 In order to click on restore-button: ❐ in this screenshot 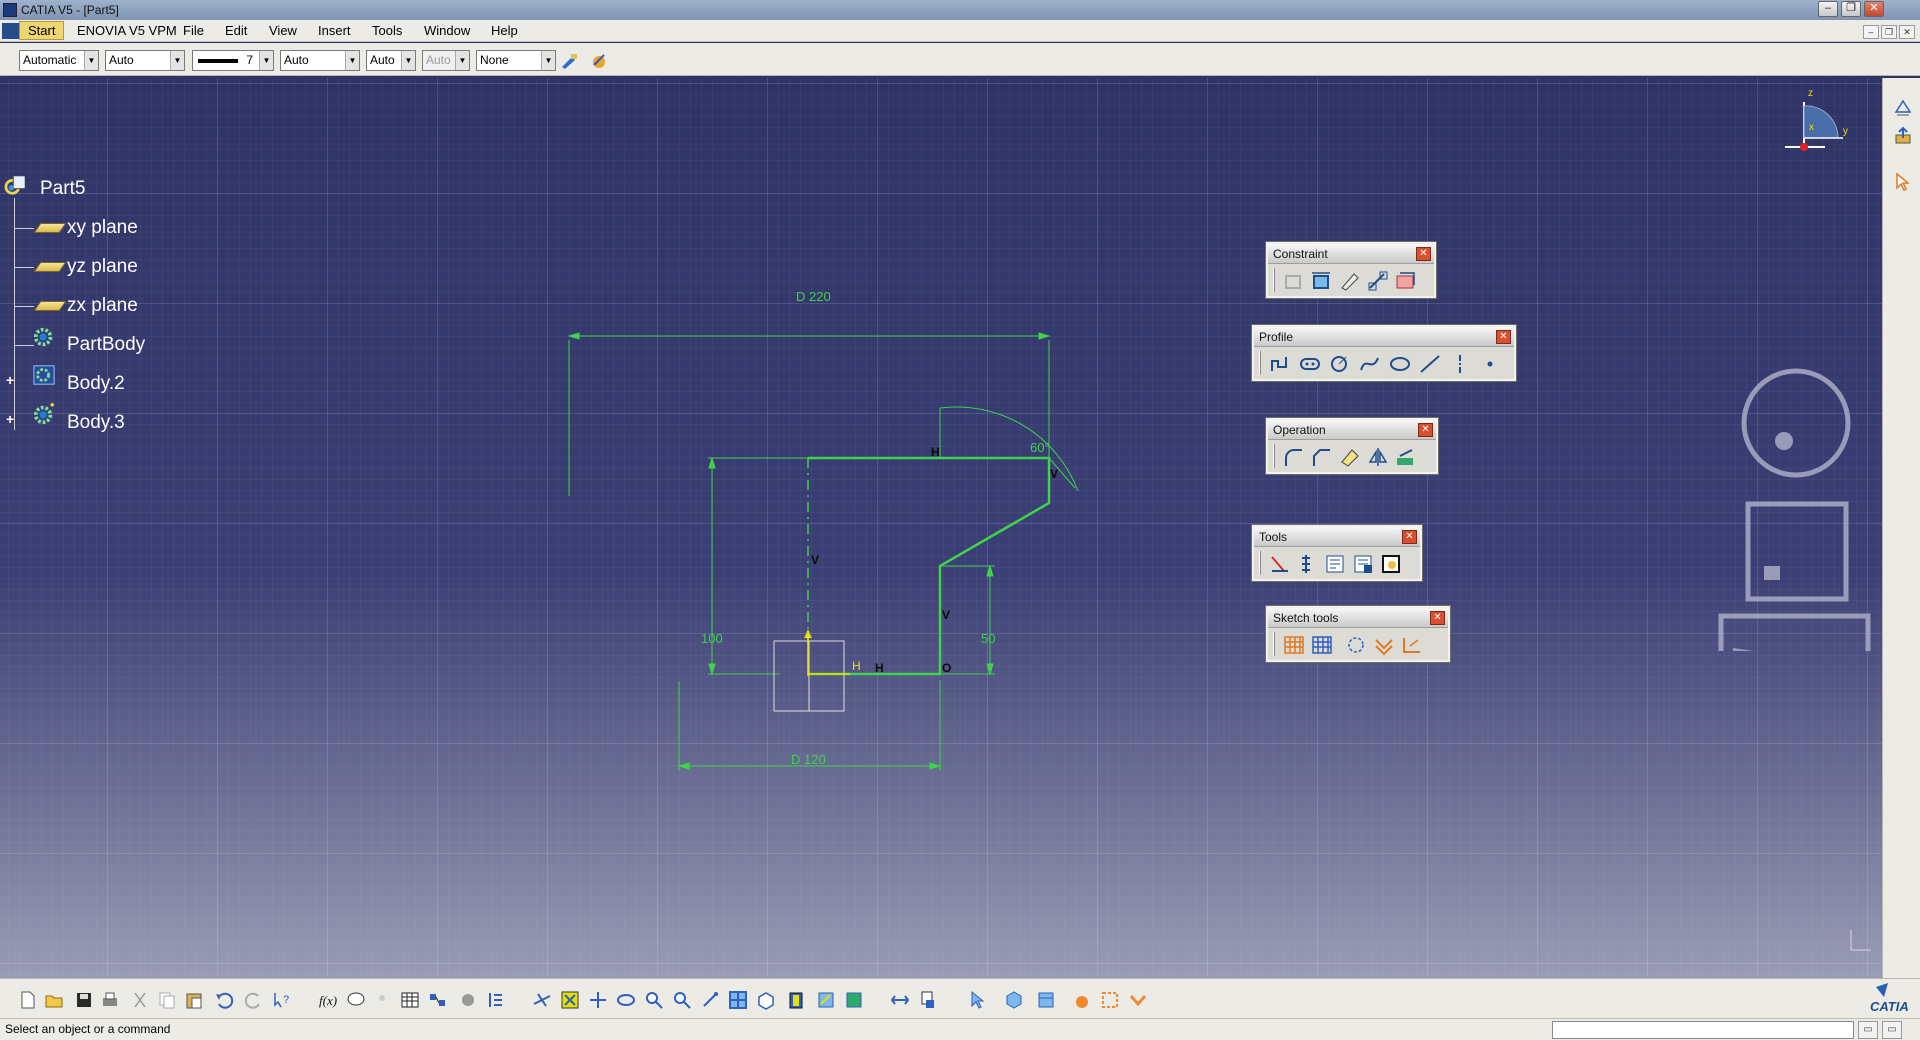, I will do `click(1851, 9)`.